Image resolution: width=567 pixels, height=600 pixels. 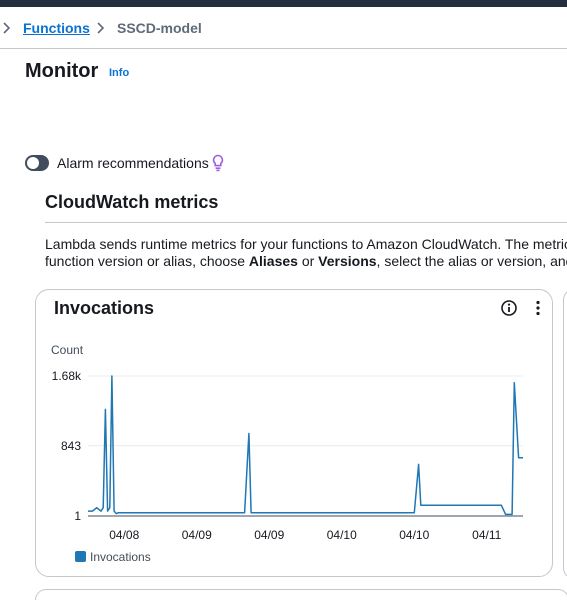 I want to click on legend-label: Invocations, so click(x=120, y=557).